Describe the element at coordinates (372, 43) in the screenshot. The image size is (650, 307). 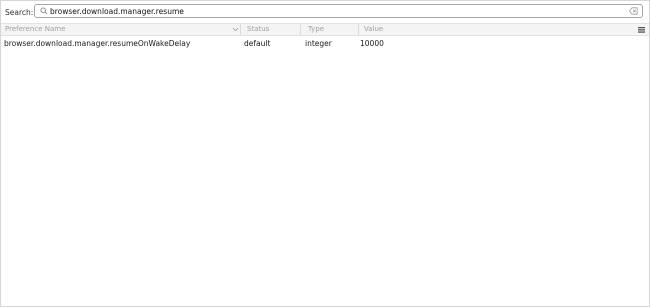
I see `value-cell: 10000` at that location.